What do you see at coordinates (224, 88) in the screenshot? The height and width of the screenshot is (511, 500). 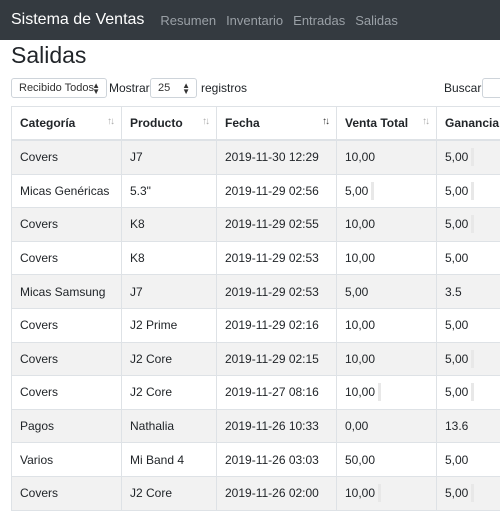 I see `records-label: registros` at bounding box center [224, 88].